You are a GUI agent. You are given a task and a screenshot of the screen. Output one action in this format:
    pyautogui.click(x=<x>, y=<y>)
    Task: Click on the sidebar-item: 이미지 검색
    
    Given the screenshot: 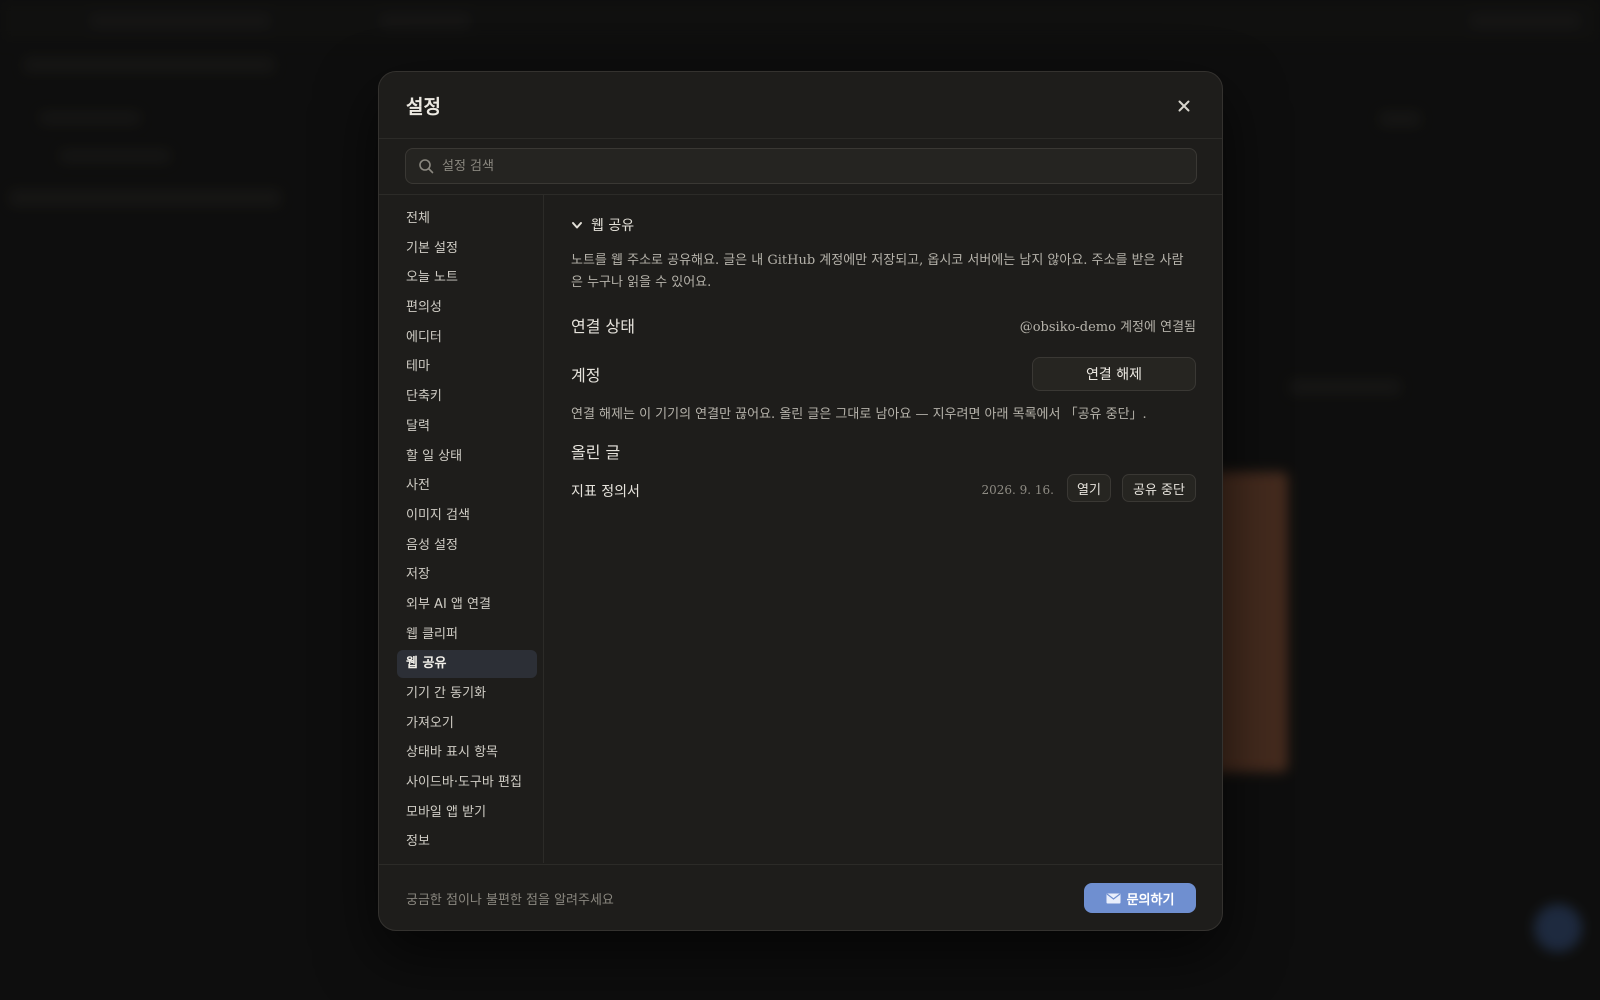 What is the action you would take?
    pyautogui.click(x=467, y=516)
    